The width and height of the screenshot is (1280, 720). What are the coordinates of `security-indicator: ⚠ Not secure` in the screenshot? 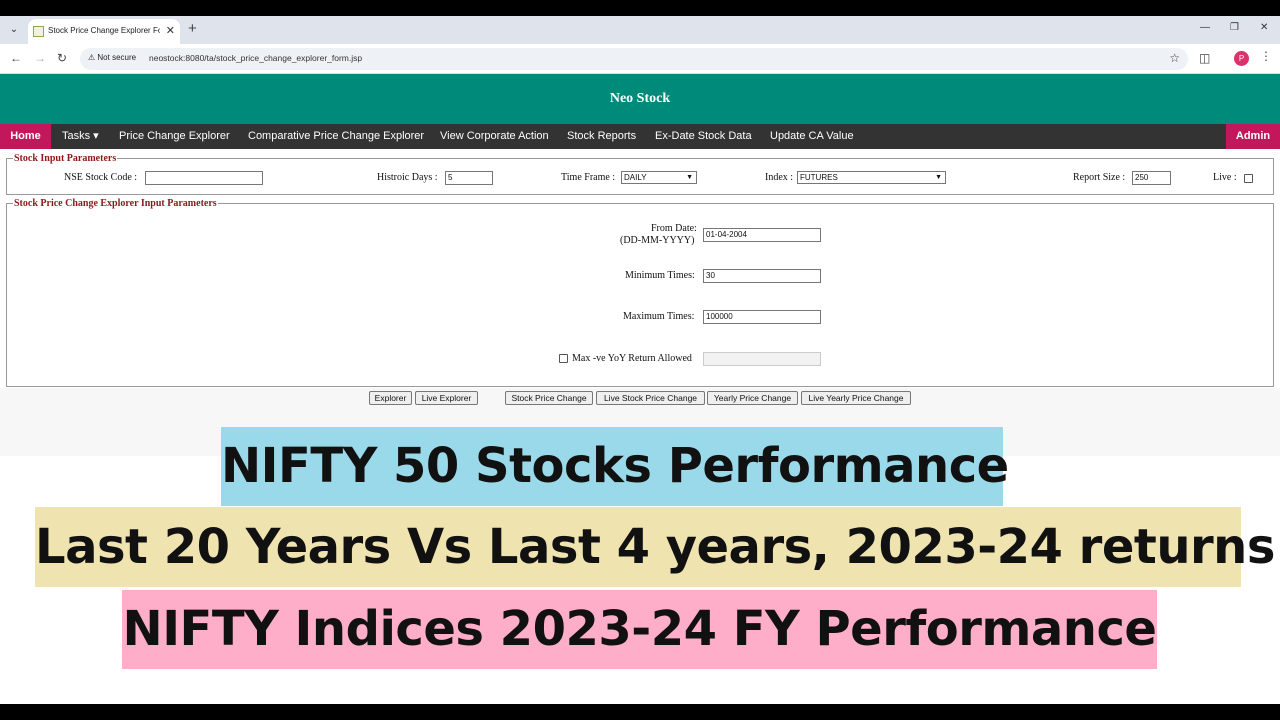 It's located at (112, 57).